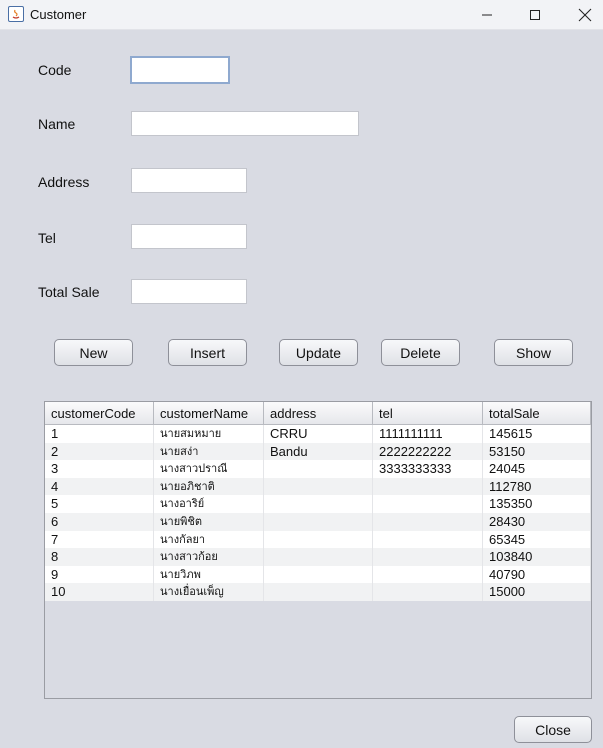 The height and width of the screenshot is (748, 603). I want to click on table-cell: 103840, so click(537, 557).